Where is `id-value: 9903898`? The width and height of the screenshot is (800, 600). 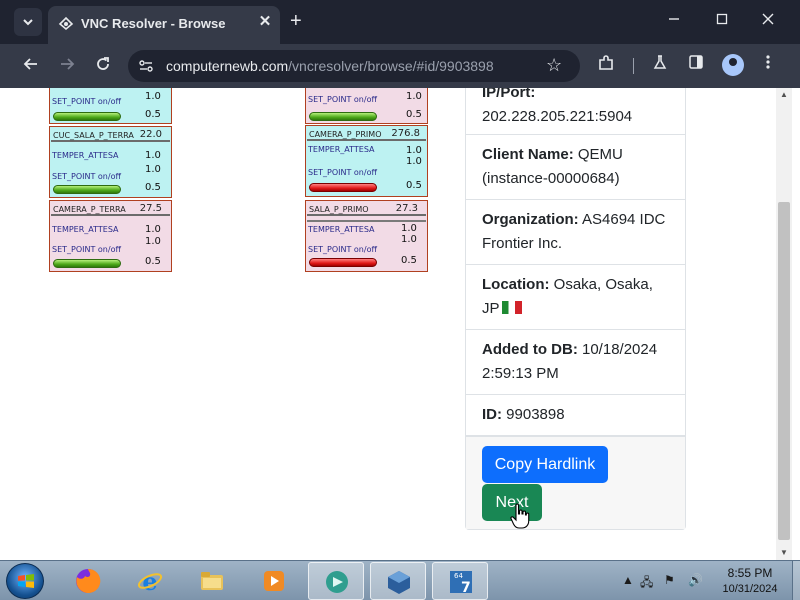 id-value: 9903898 is located at coordinates (535, 414).